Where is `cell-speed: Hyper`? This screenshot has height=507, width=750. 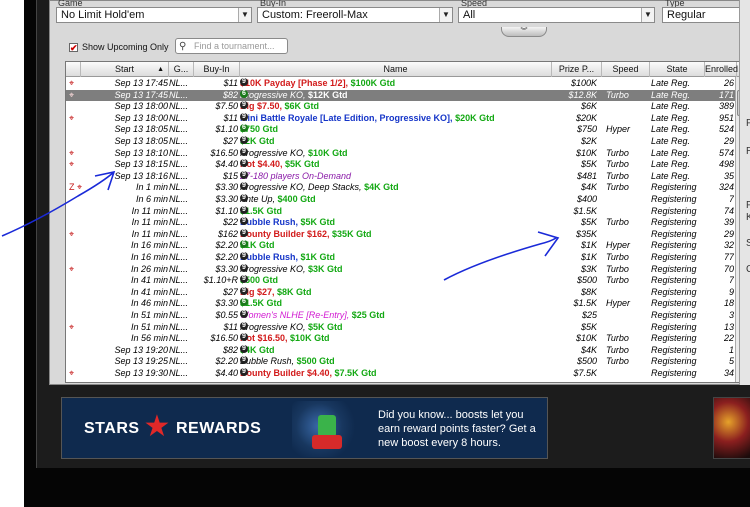 cell-speed: Hyper is located at coordinates (618, 303).